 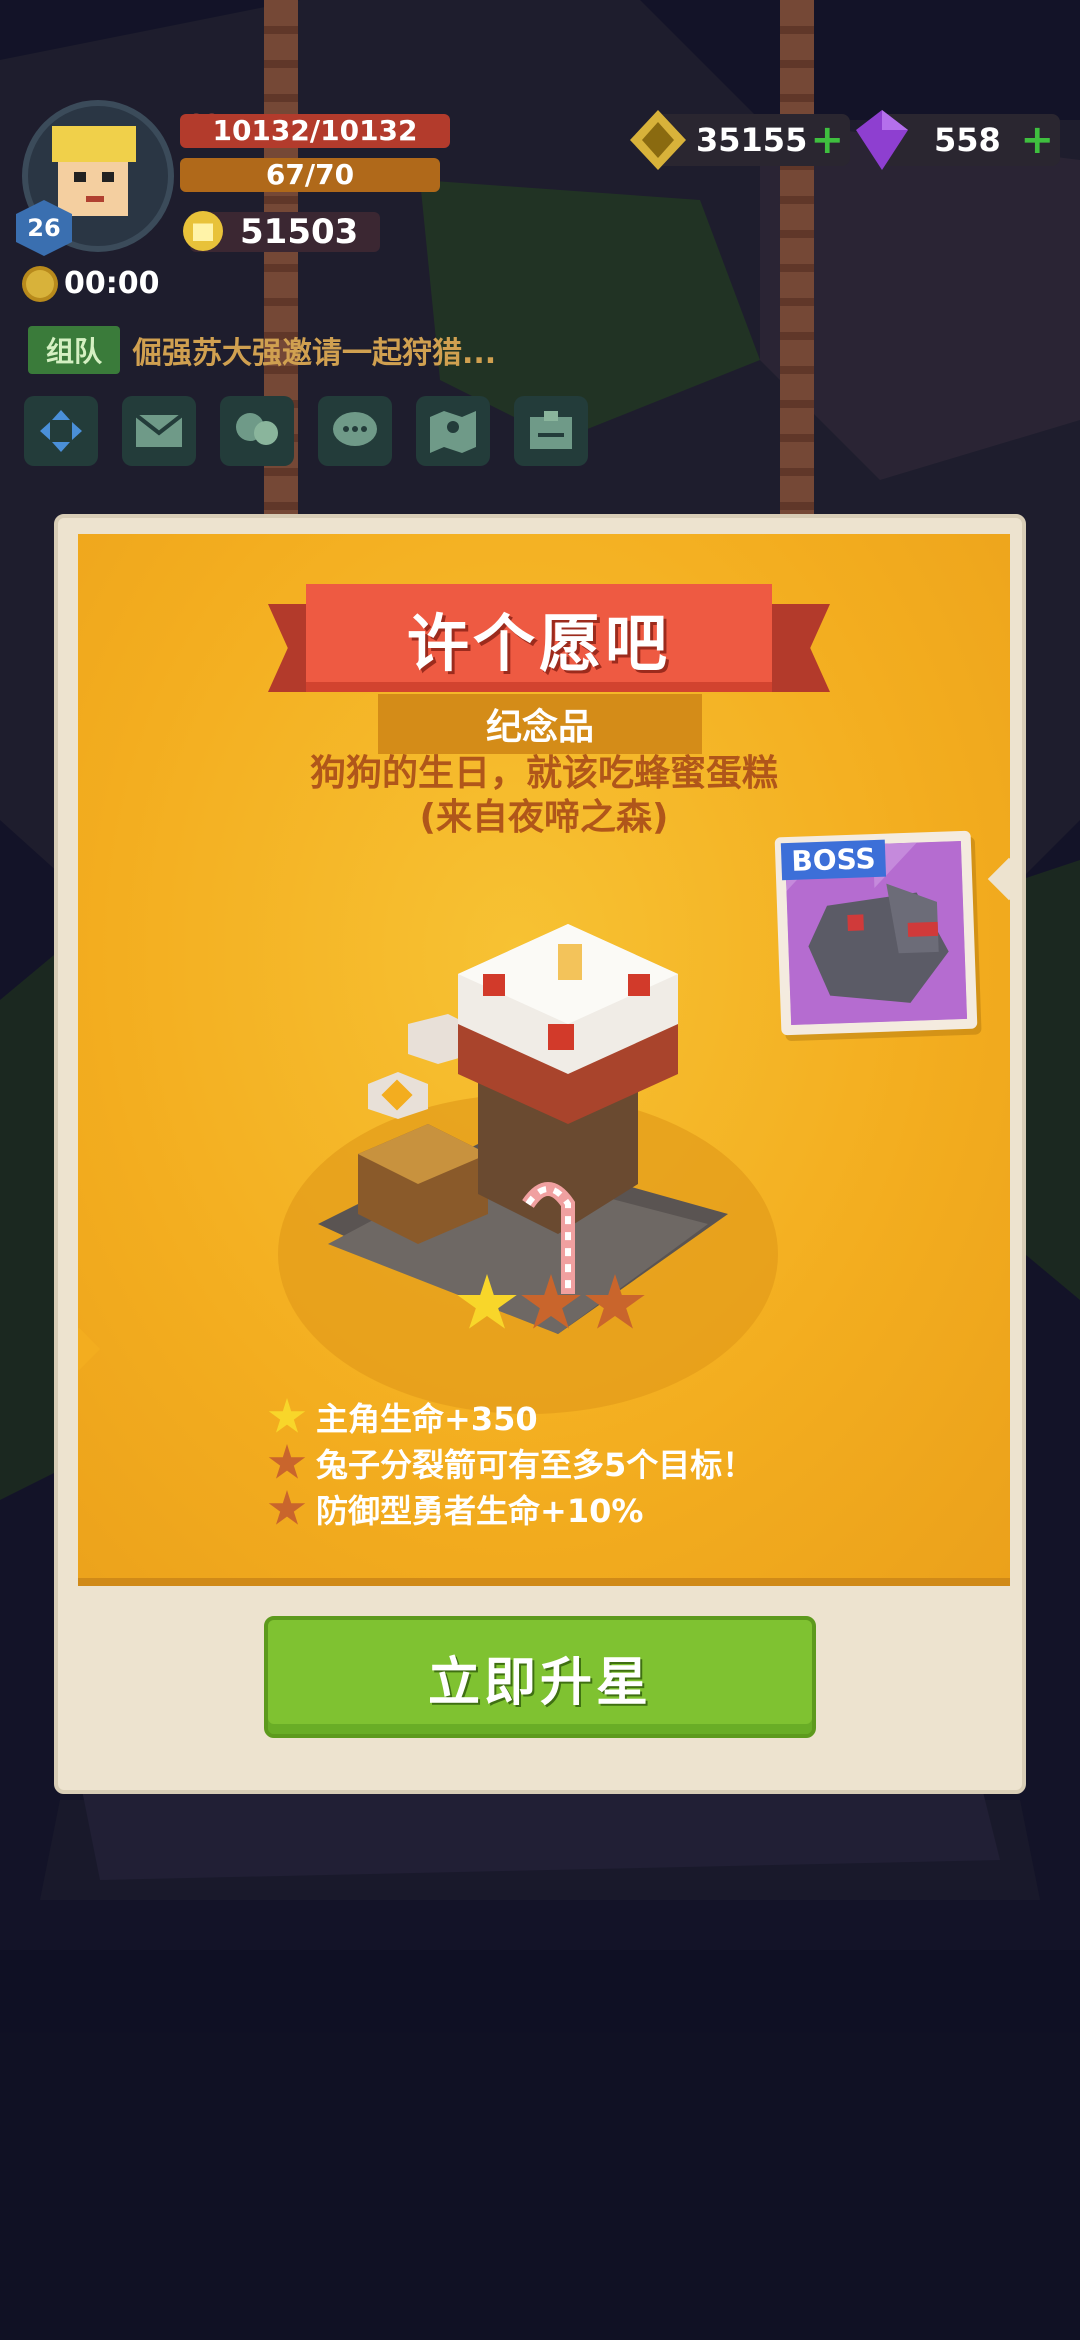 I want to click on boss-label: BOSS, so click(x=833, y=860).